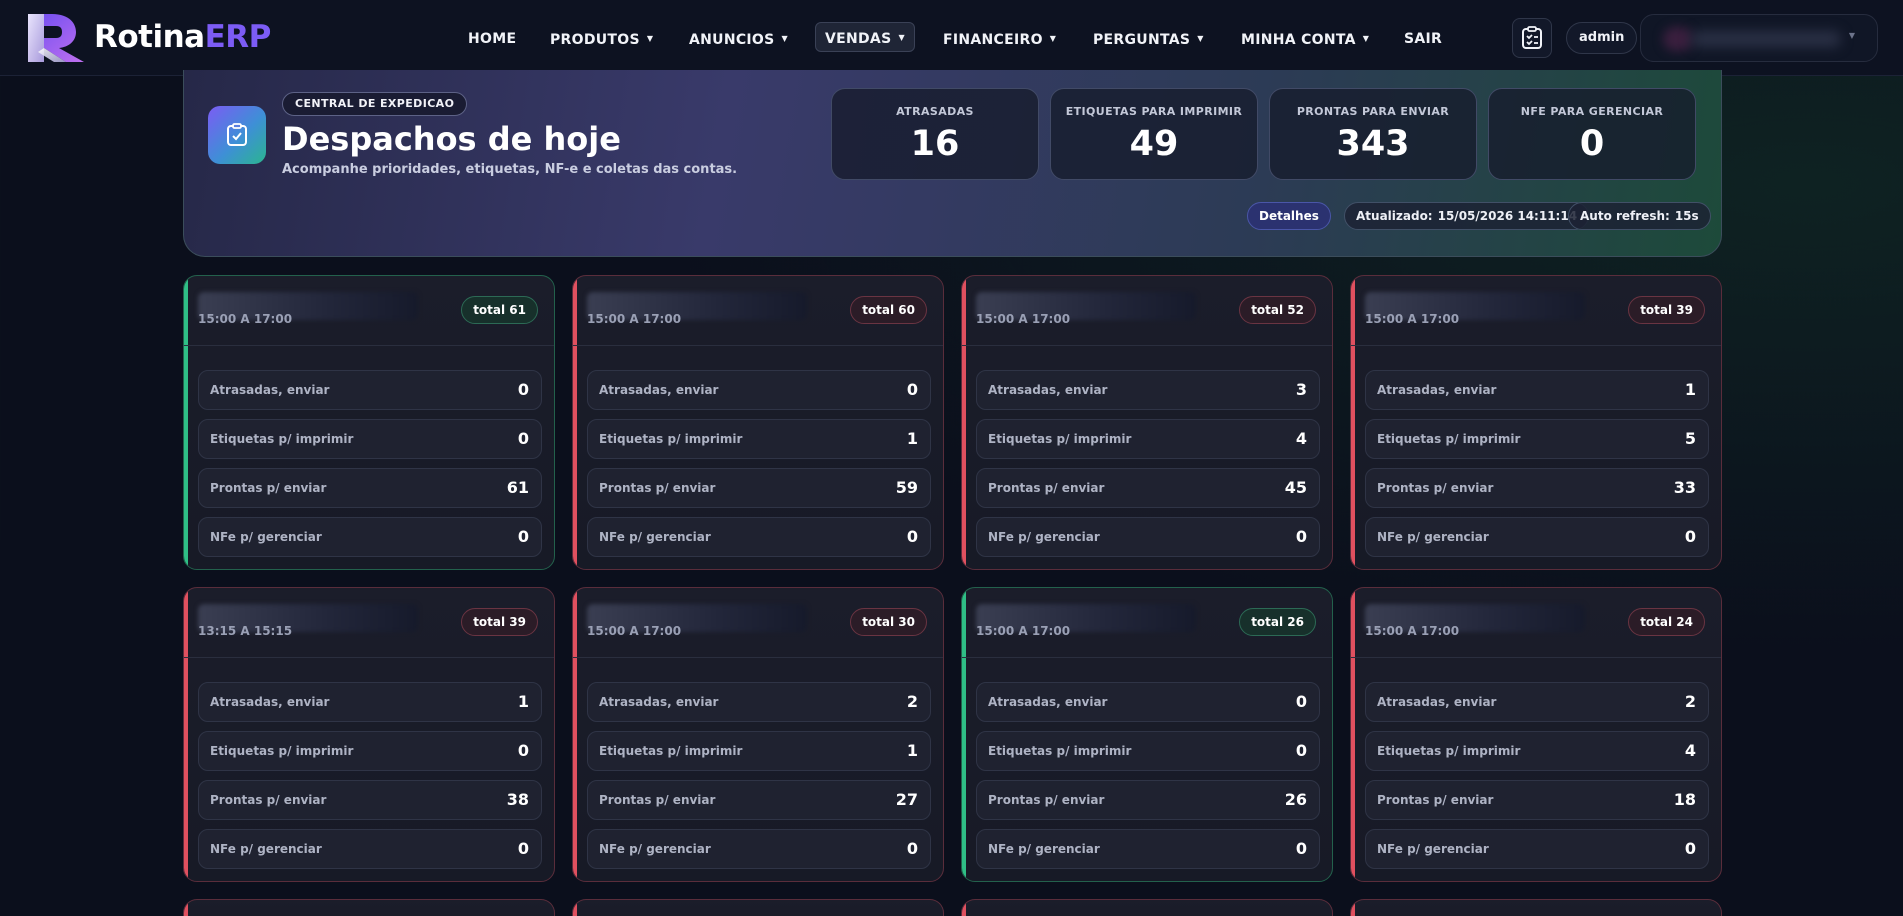 This screenshot has width=1903, height=916. I want to click on account-selector: ▼, so click(1759, 38).